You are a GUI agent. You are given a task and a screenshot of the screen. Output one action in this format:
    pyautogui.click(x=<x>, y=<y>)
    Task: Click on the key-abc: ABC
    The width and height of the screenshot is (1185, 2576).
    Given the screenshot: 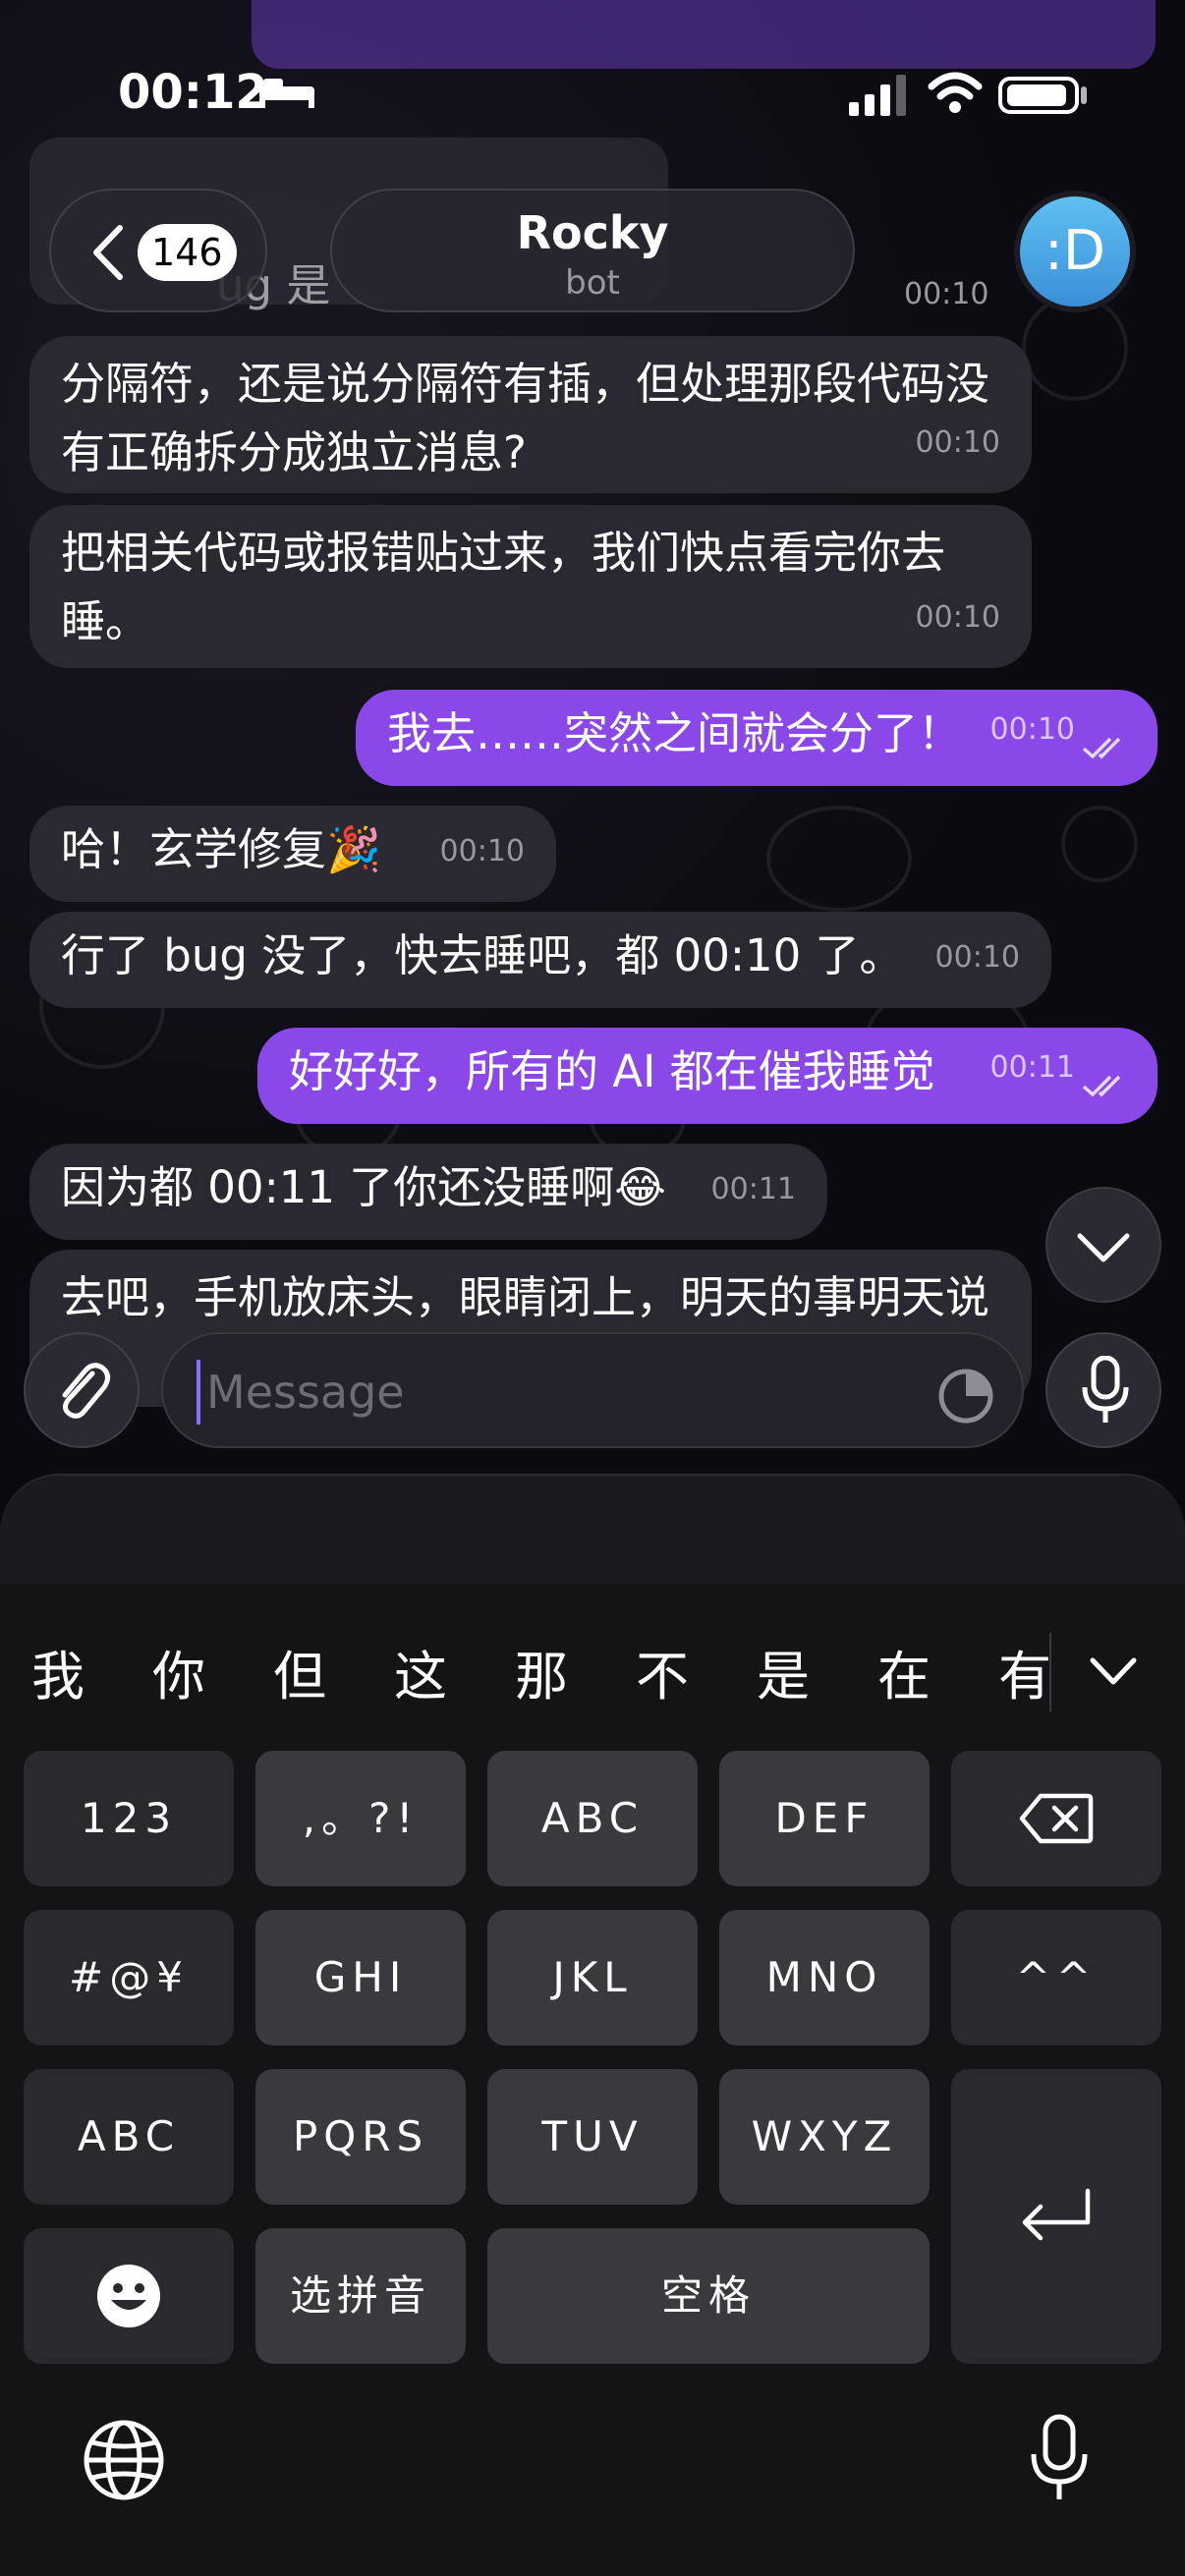 What is the action you would take?
    pyautogui.click(x=592, y=1818)
    